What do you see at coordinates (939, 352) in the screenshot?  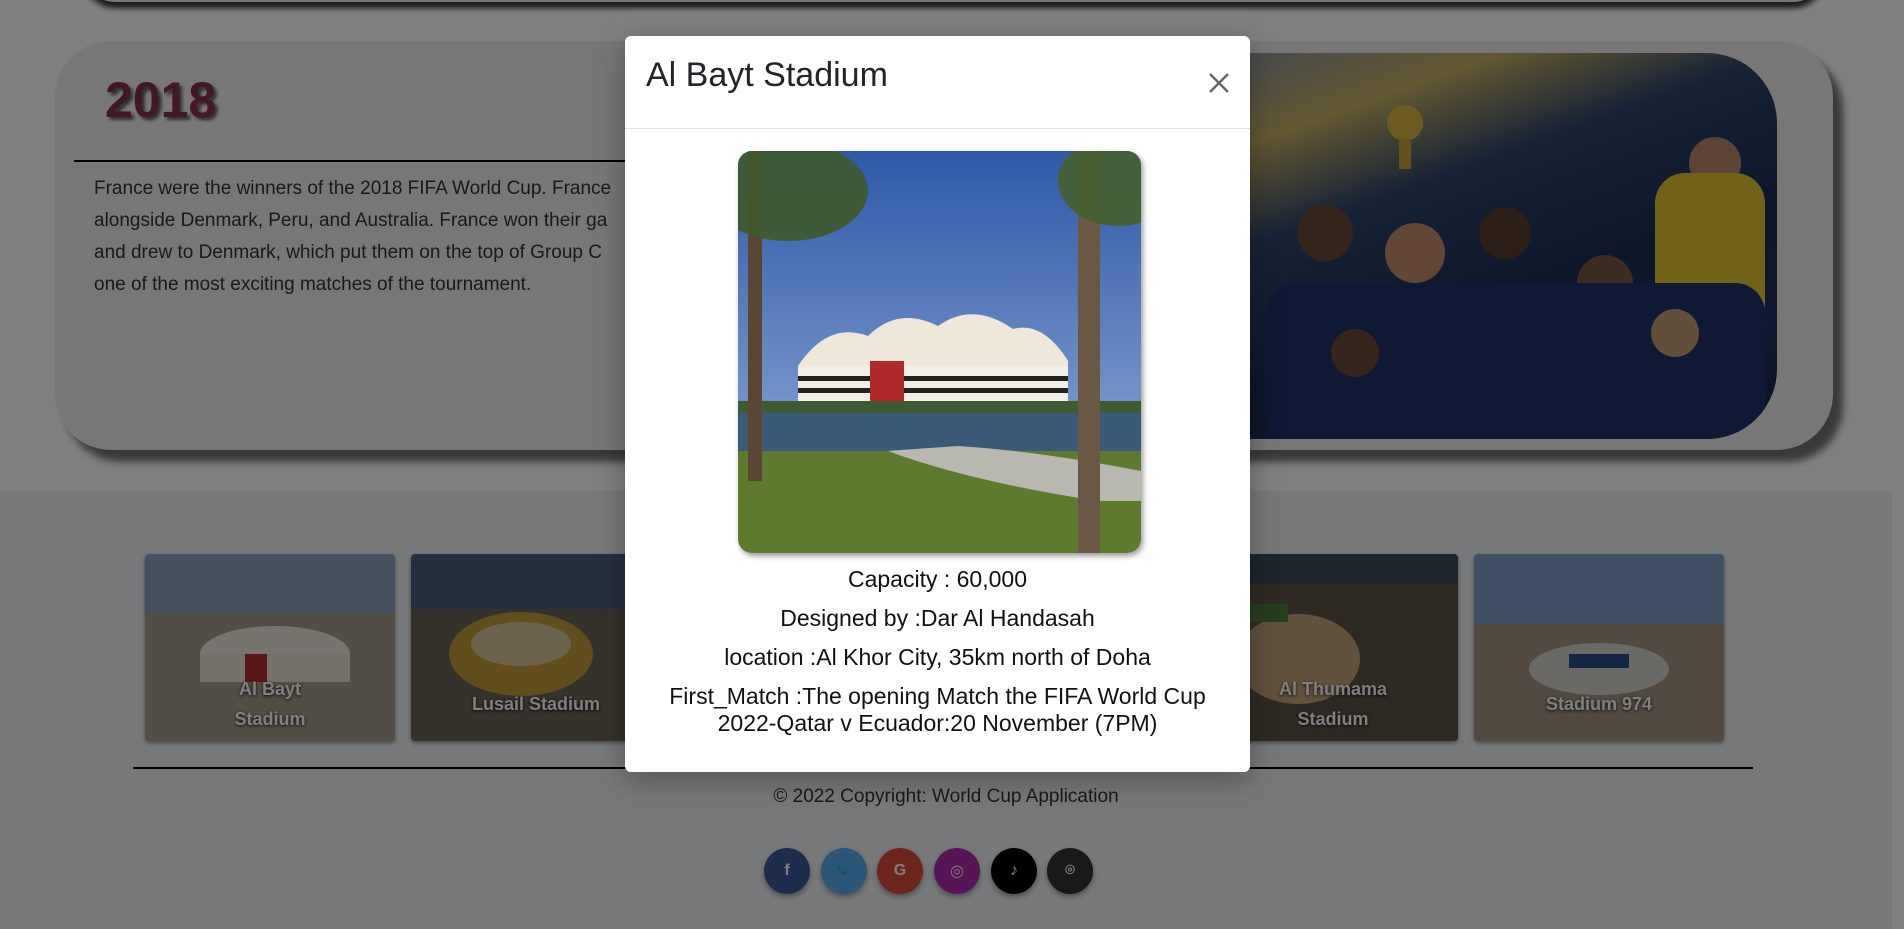 I see `stadium-photo` at bounding box center [939, 352].